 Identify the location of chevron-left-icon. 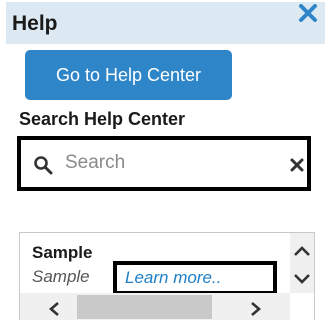
(54, 309).